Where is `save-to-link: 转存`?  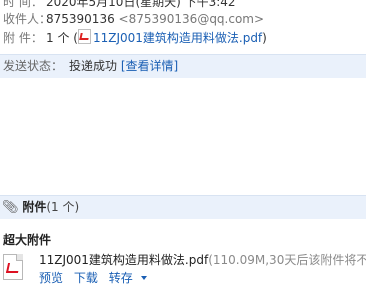 save-to-link: 转存 is located at coordinates (128, 278).